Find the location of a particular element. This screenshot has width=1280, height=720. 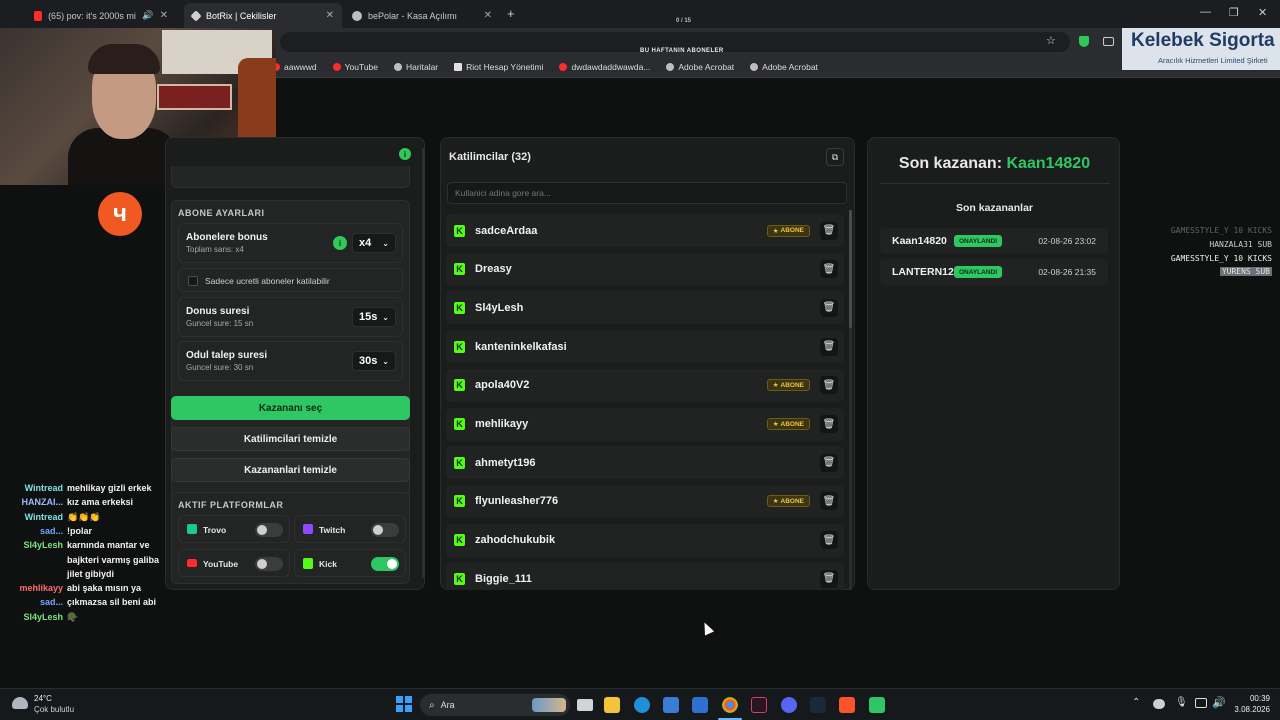

platform-twitch: Twitch is located at coordinates (350, 529).